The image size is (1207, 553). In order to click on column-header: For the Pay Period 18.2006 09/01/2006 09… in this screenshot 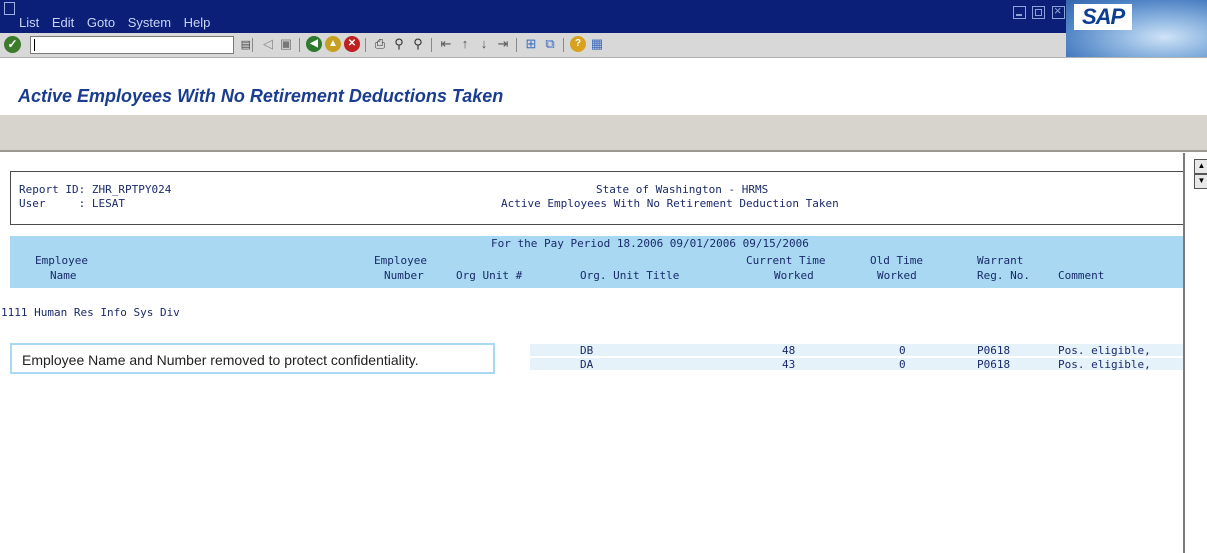, I will do `click(597, 262)`.